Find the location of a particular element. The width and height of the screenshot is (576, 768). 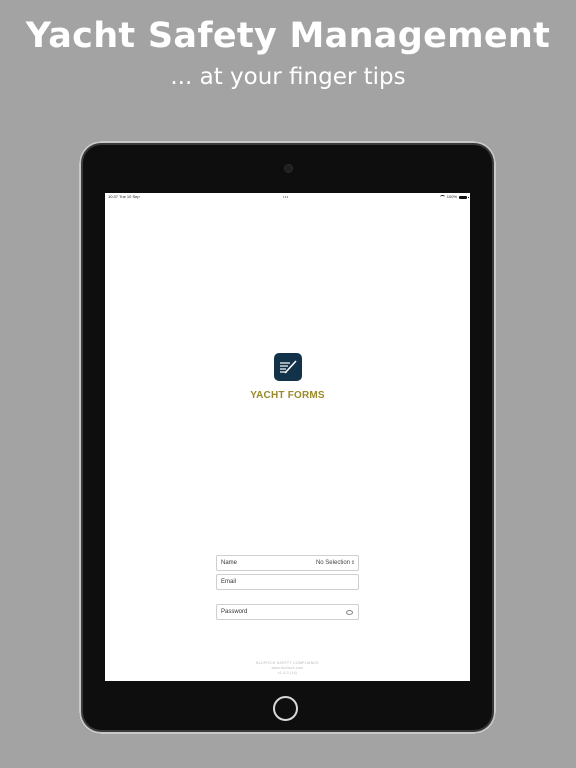

status-bar: 10:37 Tue 10 Sep ••• 100% is located at coordinates (287, 197).